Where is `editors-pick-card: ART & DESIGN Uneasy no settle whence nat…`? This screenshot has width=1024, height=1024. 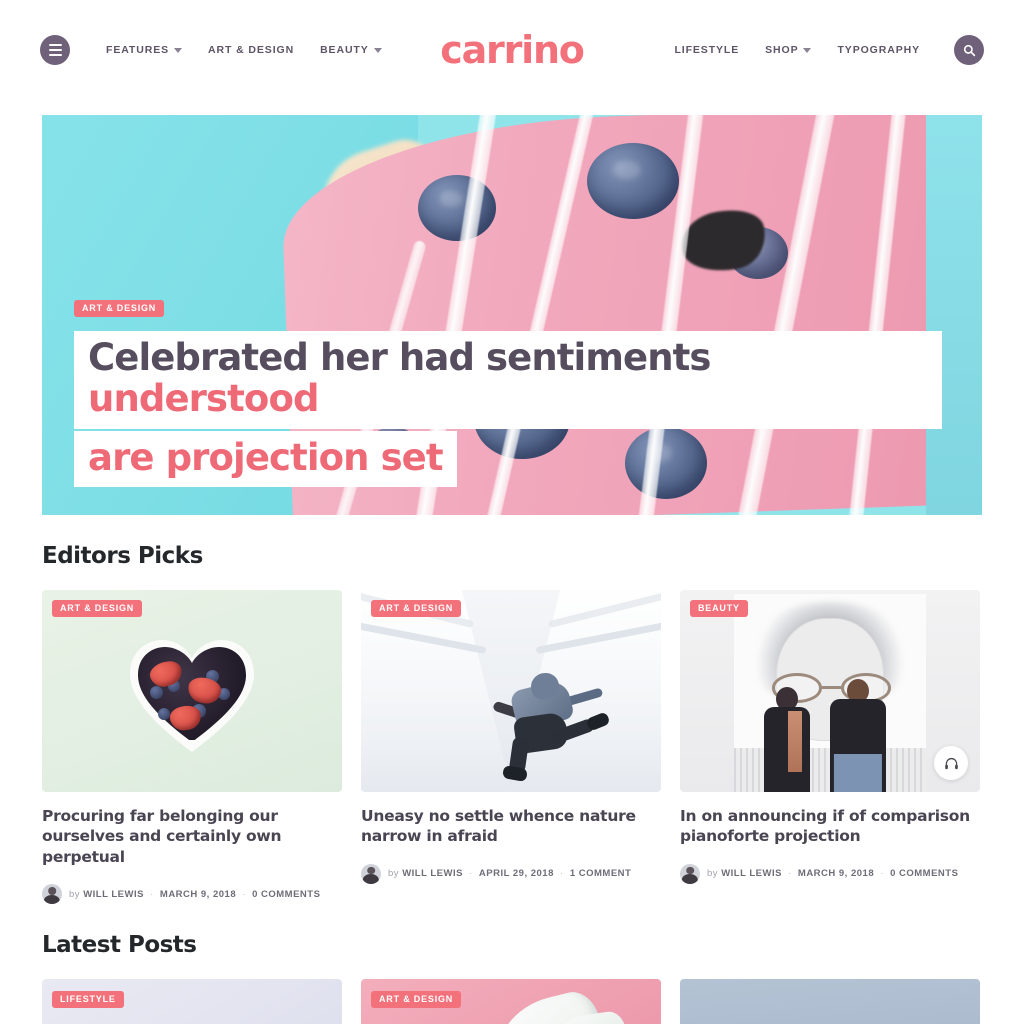
editors-pick-card: ART & DESIGN Uneasy no settle whence nat… is located at coordinates (511, 747).